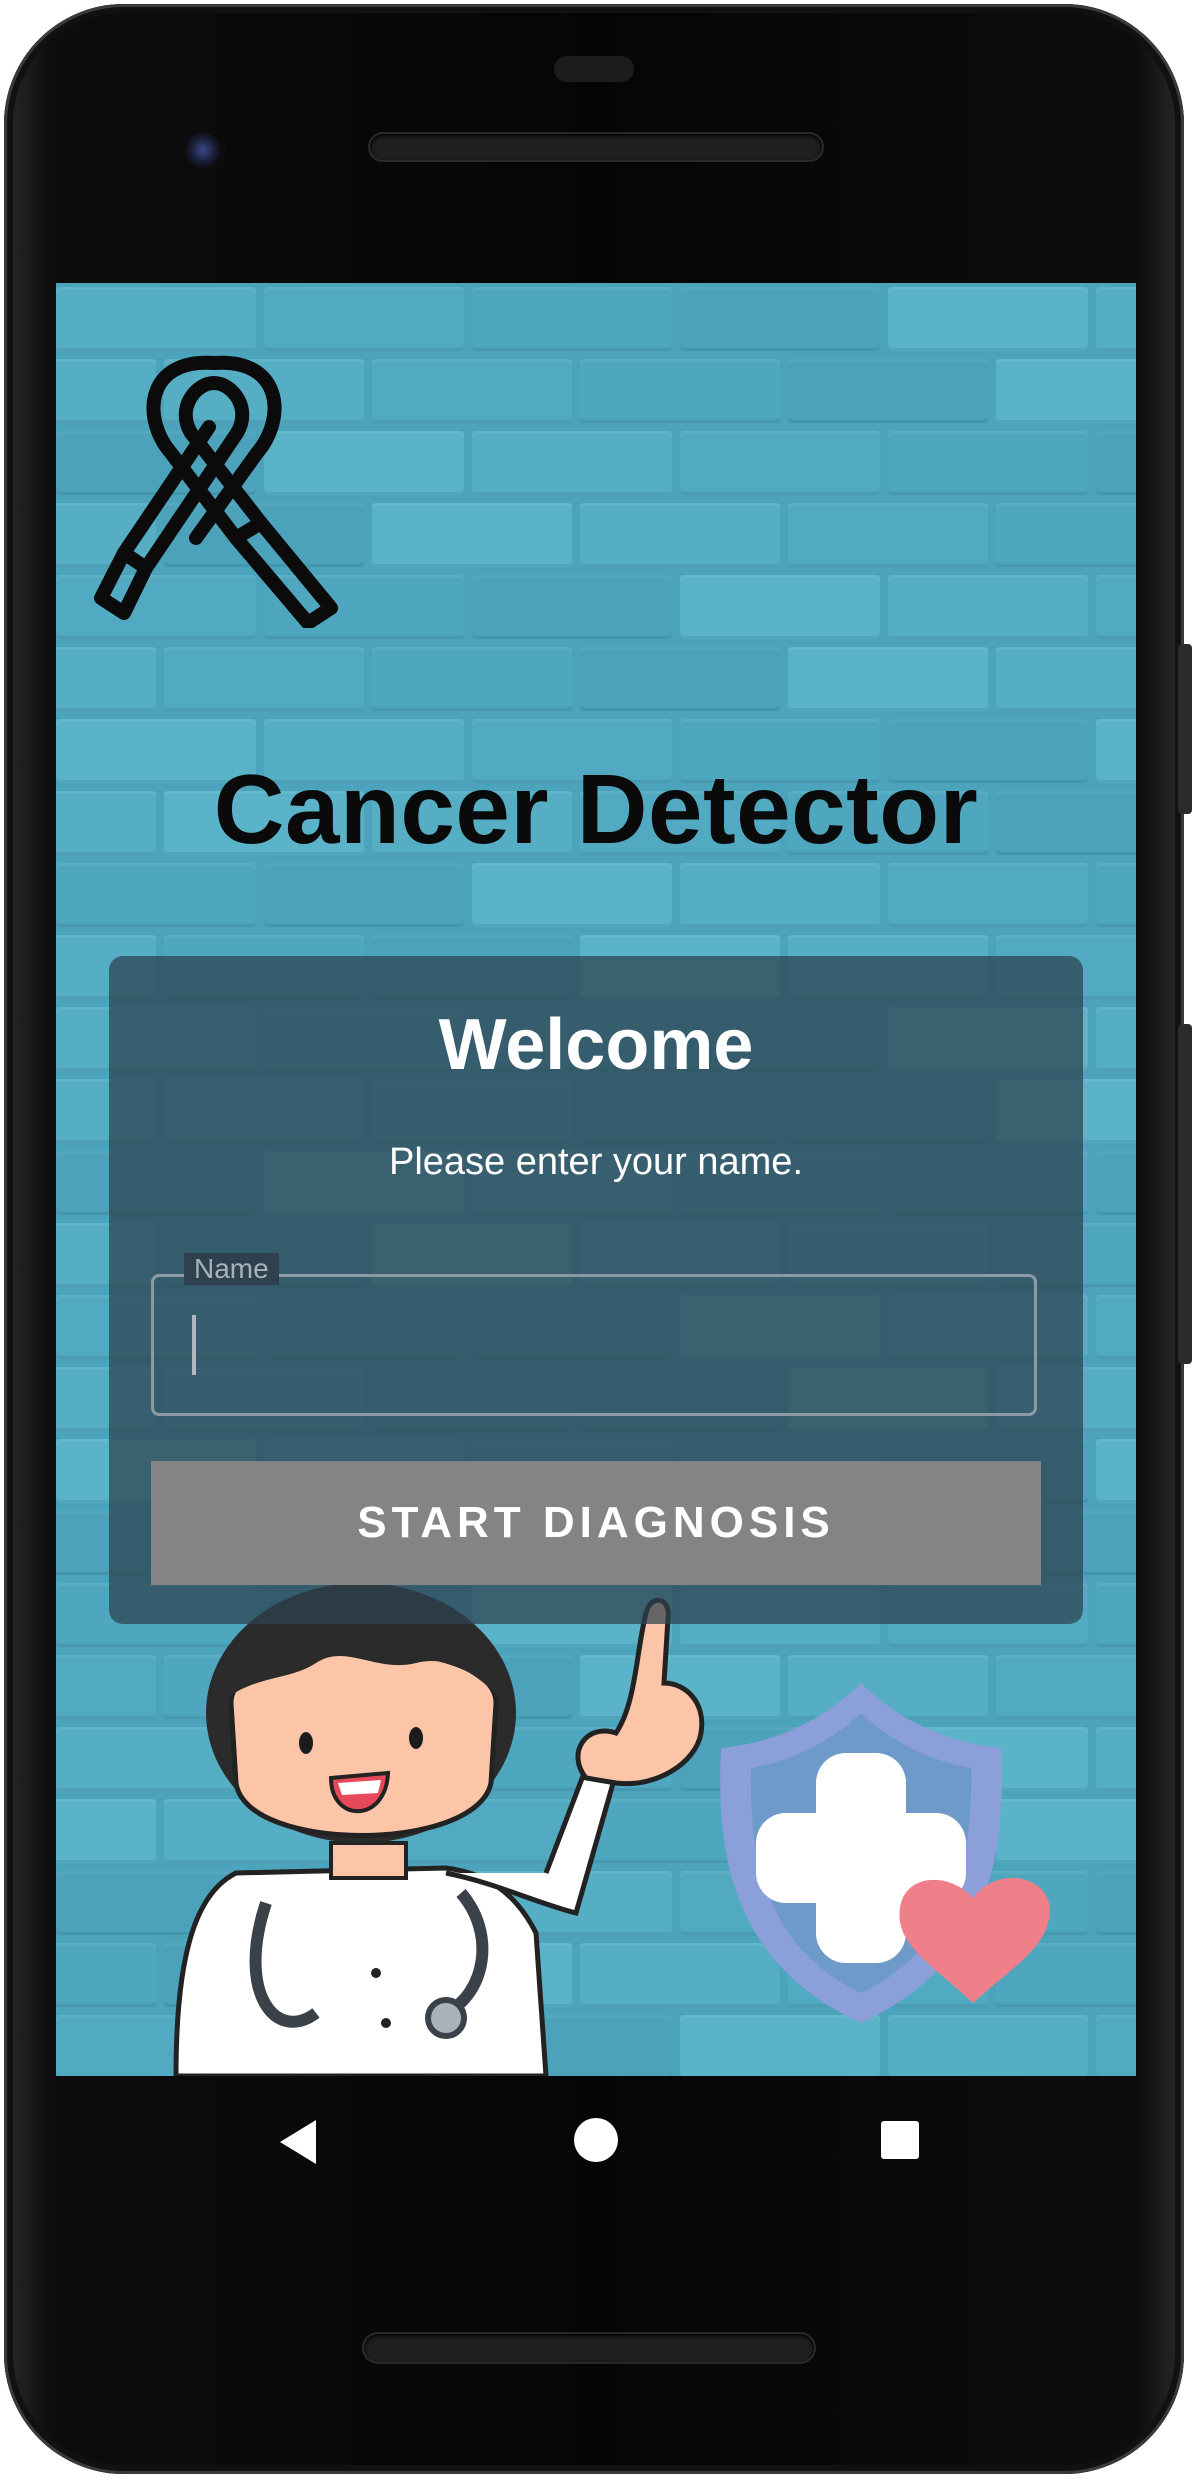 Image resolution: width=1194 pixels, height=2480 pixels. Describe the element at coordinates (900, 2140) in the screenshot. I see `recents-square-icon` at that location.